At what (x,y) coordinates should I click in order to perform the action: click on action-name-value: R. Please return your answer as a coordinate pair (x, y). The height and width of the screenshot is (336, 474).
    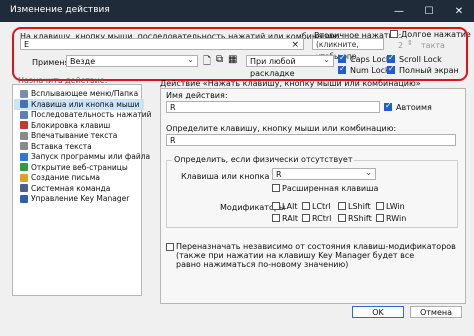
    Looking at the image, I should click on (173, 107).